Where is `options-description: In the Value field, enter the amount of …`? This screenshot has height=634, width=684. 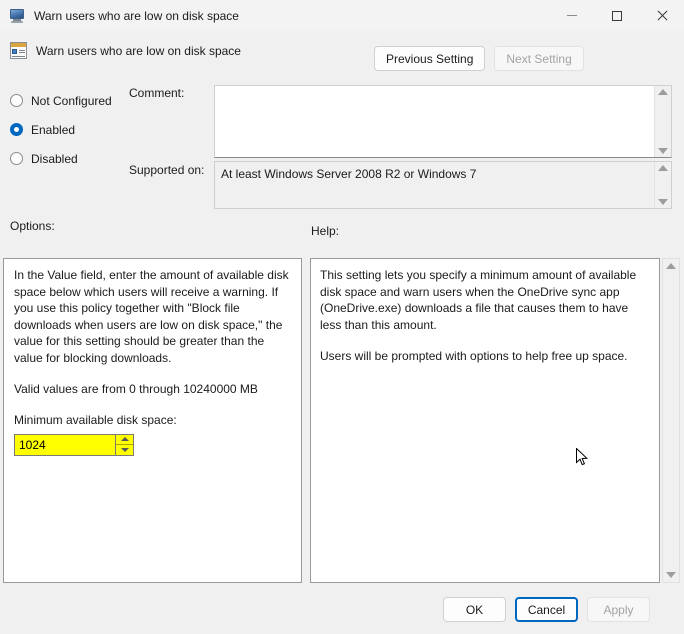
options-description: In the Value field, enter the amount of … is located at coordinates (151, 316).